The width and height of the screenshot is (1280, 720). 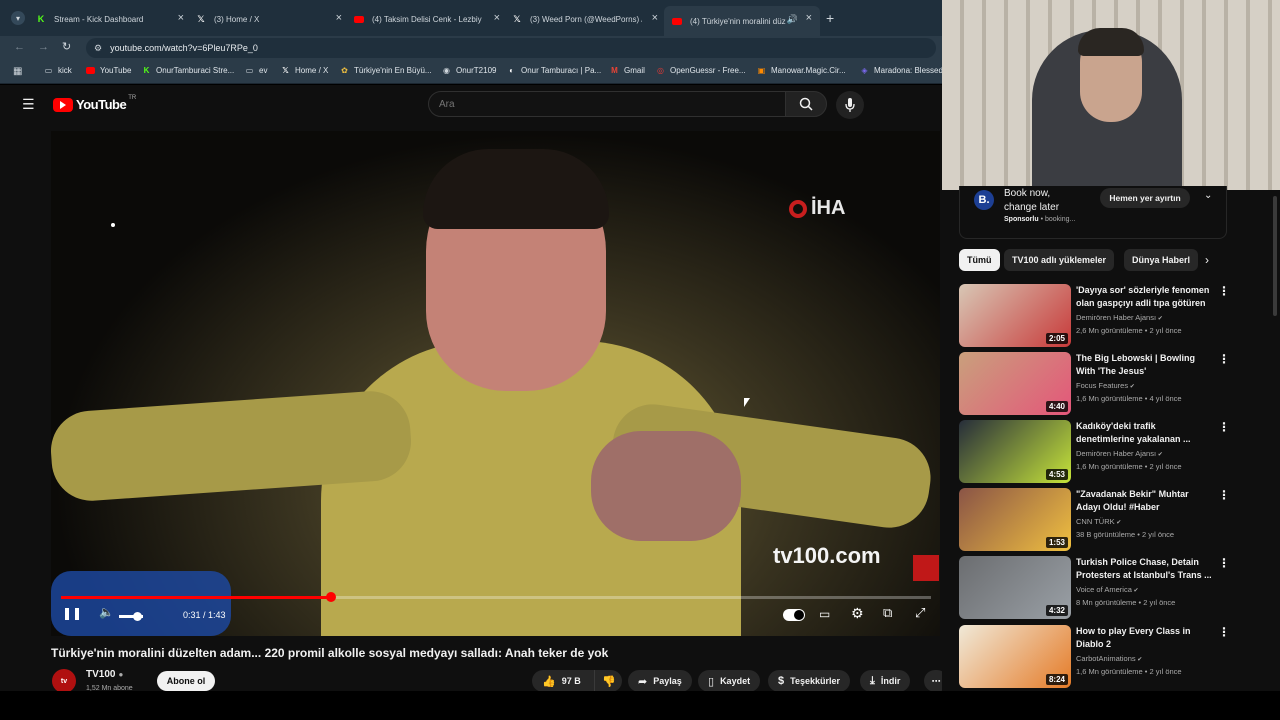 I want to click on chip-world-news: Dünya Haberl, so click(x=1161, y=260).